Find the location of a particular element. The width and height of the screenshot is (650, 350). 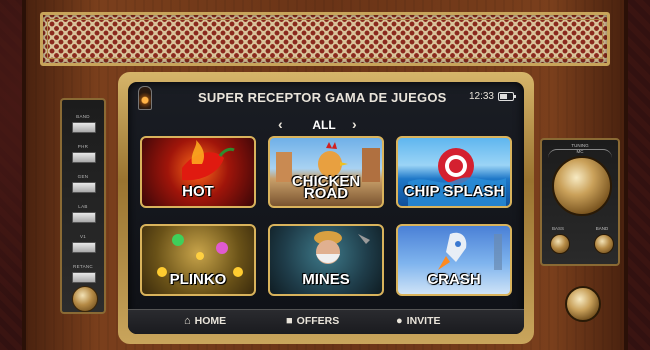

nav-home: ⌂ HOME is located at coordinates (205, 321).